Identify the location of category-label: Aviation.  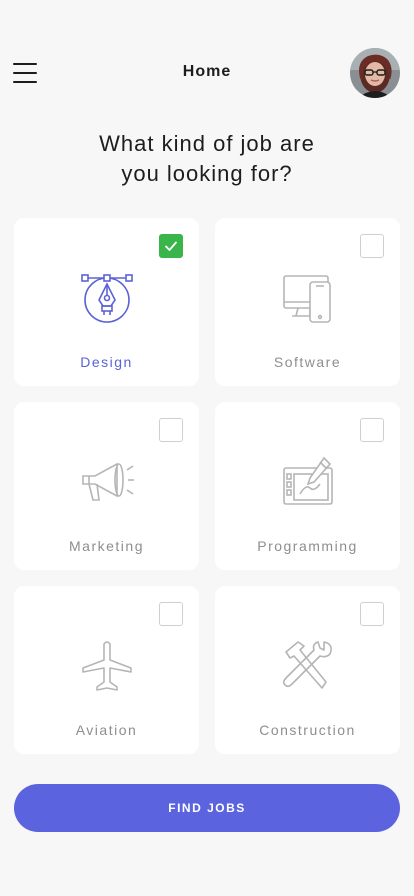
(106, 730).